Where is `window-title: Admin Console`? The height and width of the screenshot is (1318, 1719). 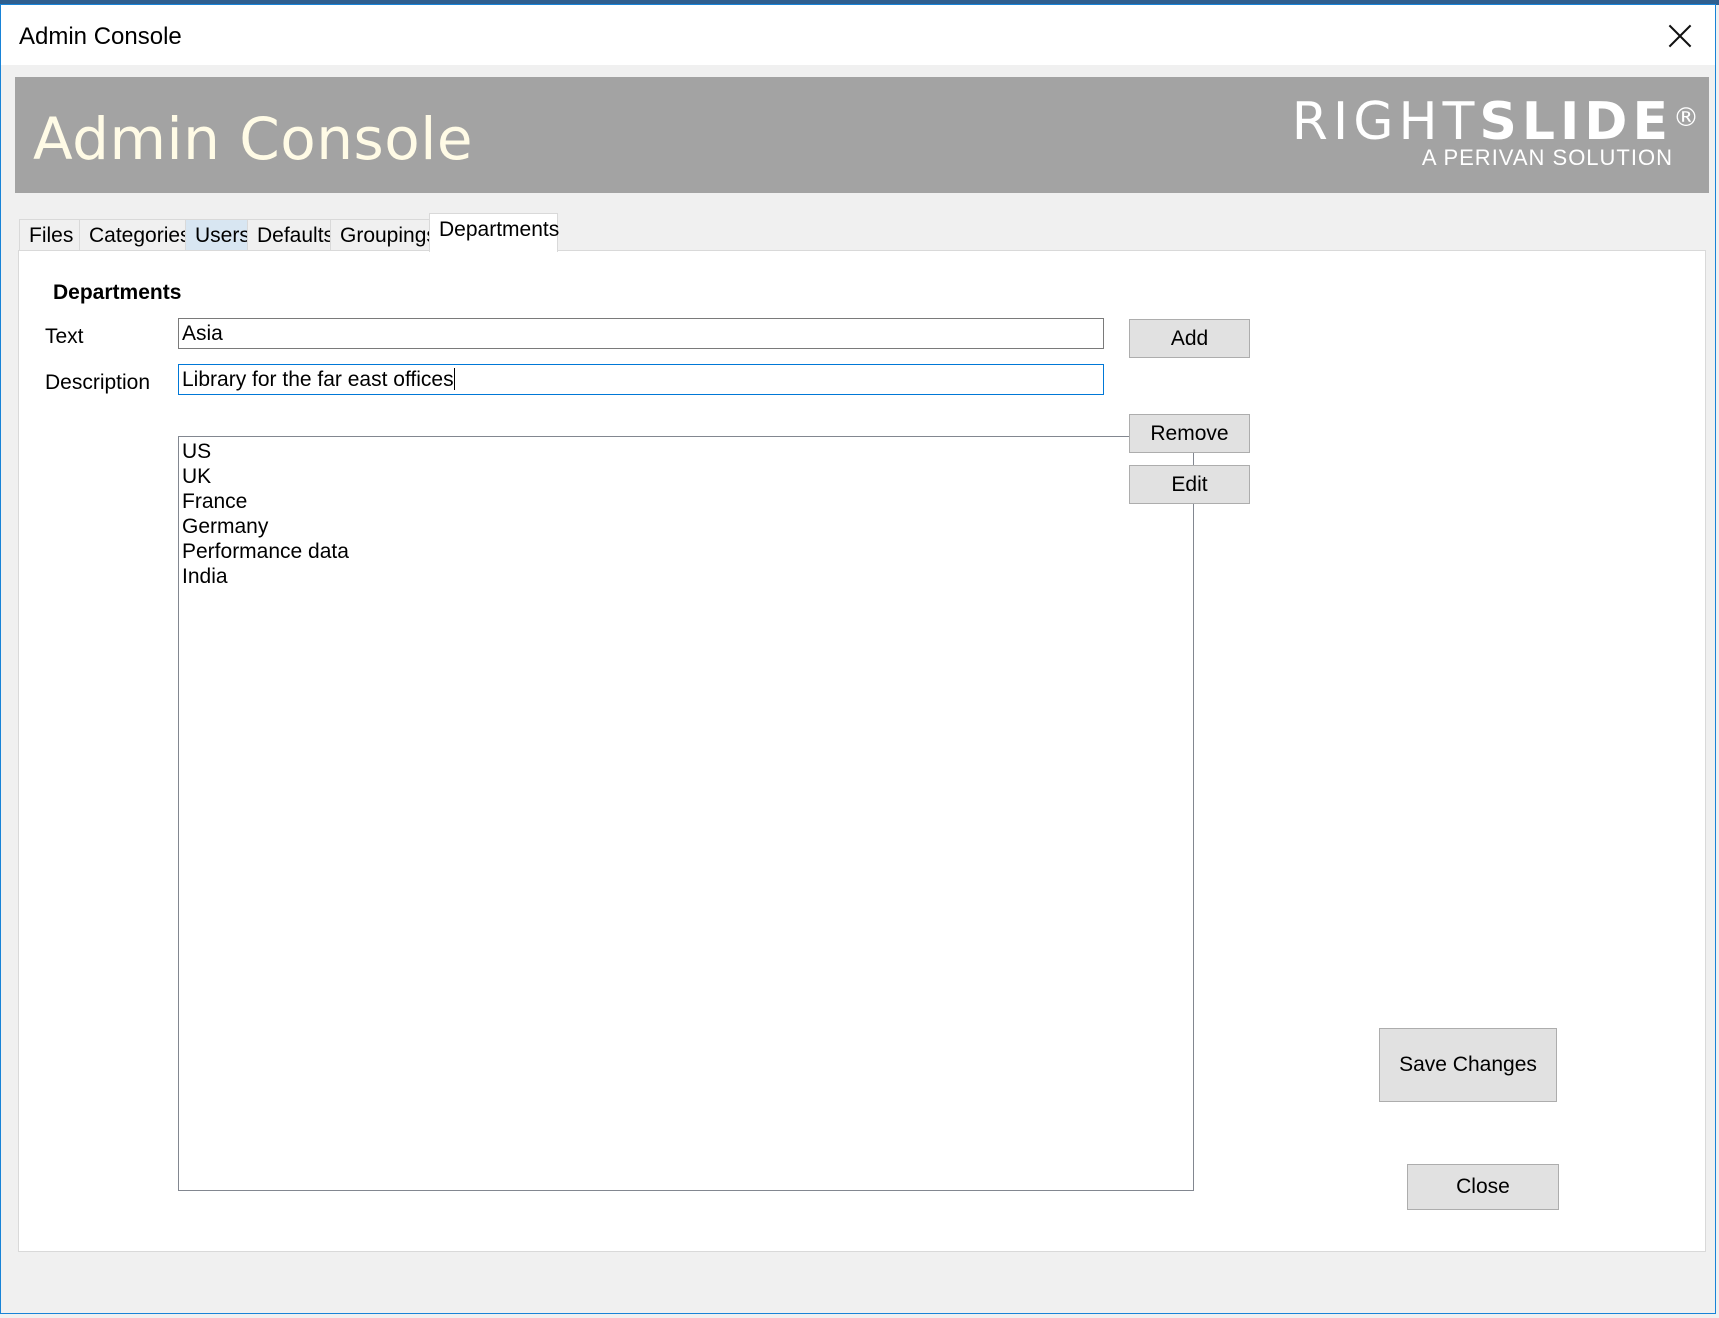 window-title: Admin Console is located at coordinates (100, 36).